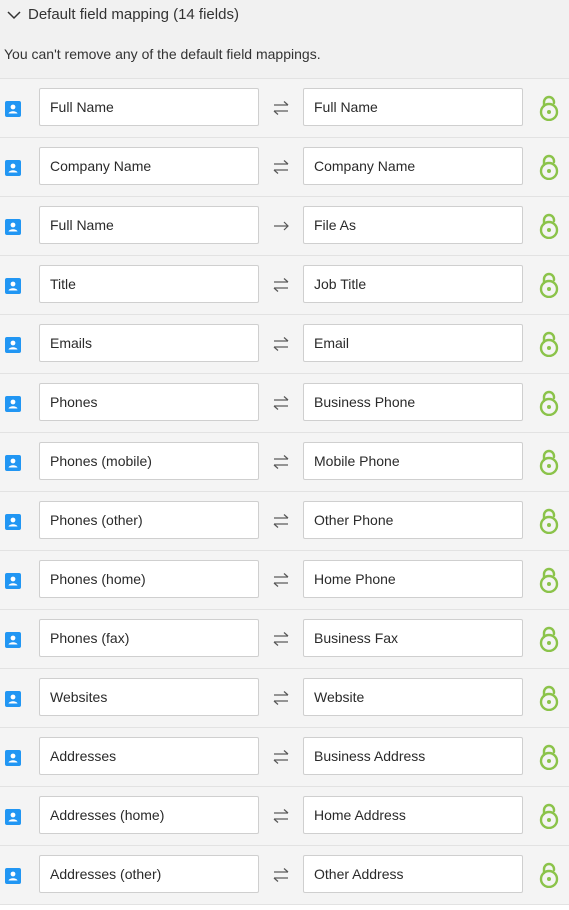  I want to click on source-field-label: Phones (home), so click(98, 579).